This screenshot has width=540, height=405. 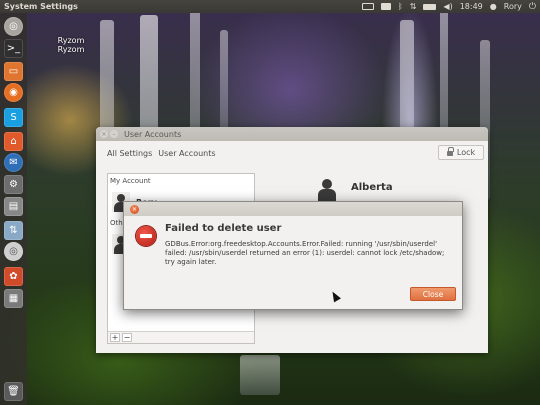 I want to click on close-button: Close, so click(x=433, y=294).